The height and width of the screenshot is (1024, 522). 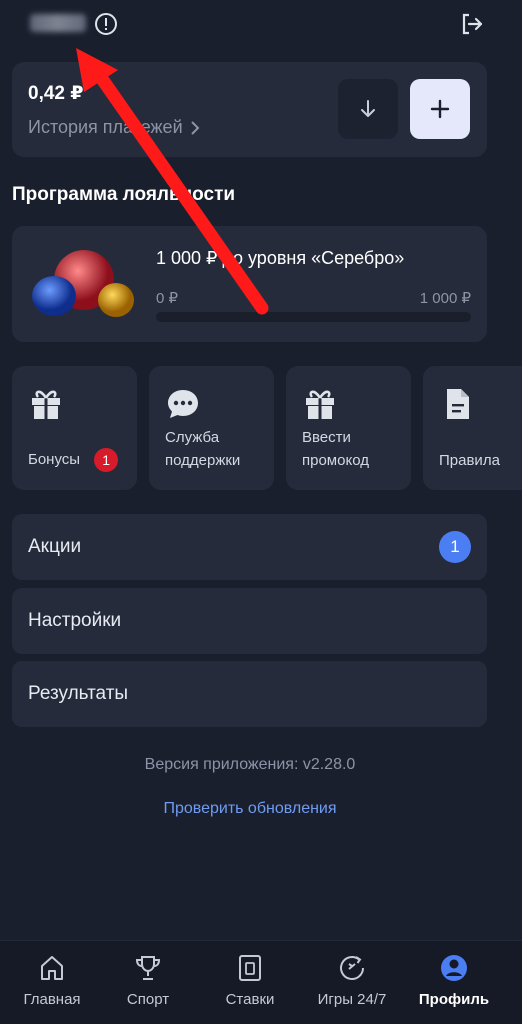 What do you see at coordinates (249, 547) in the screenshot?
I see `menu-promotions: Акции 1` at bounding box center [249, 547].